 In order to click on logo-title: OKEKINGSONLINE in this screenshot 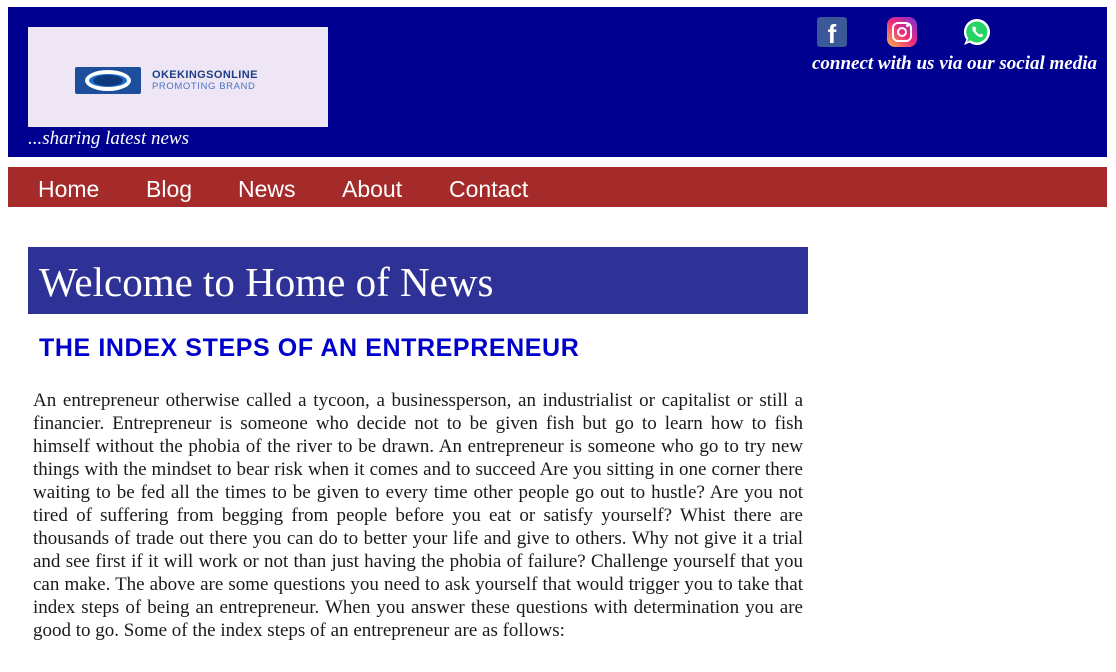, I will do `click(205, 75)`.